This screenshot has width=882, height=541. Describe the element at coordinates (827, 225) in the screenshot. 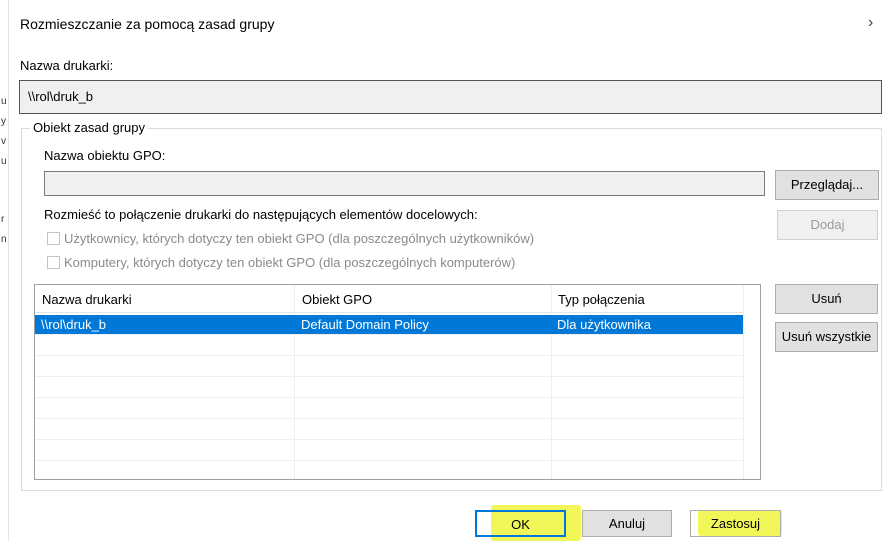

I see `add-button: Dodaj` at that location.